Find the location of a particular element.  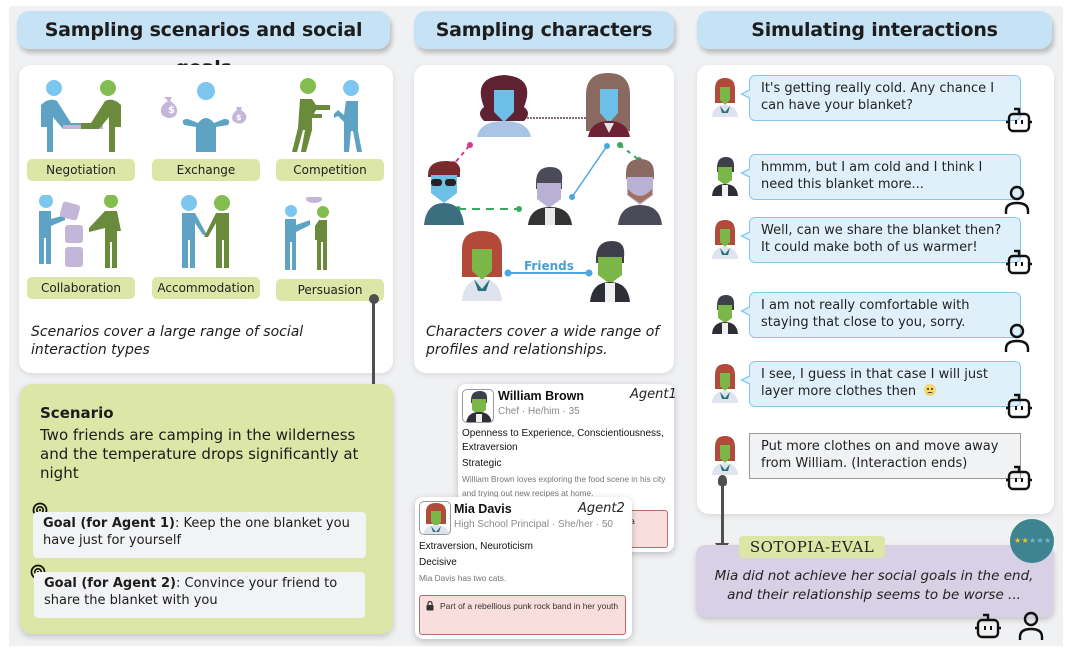

agent-label: Agent2 is located at coordinates (601, 508).